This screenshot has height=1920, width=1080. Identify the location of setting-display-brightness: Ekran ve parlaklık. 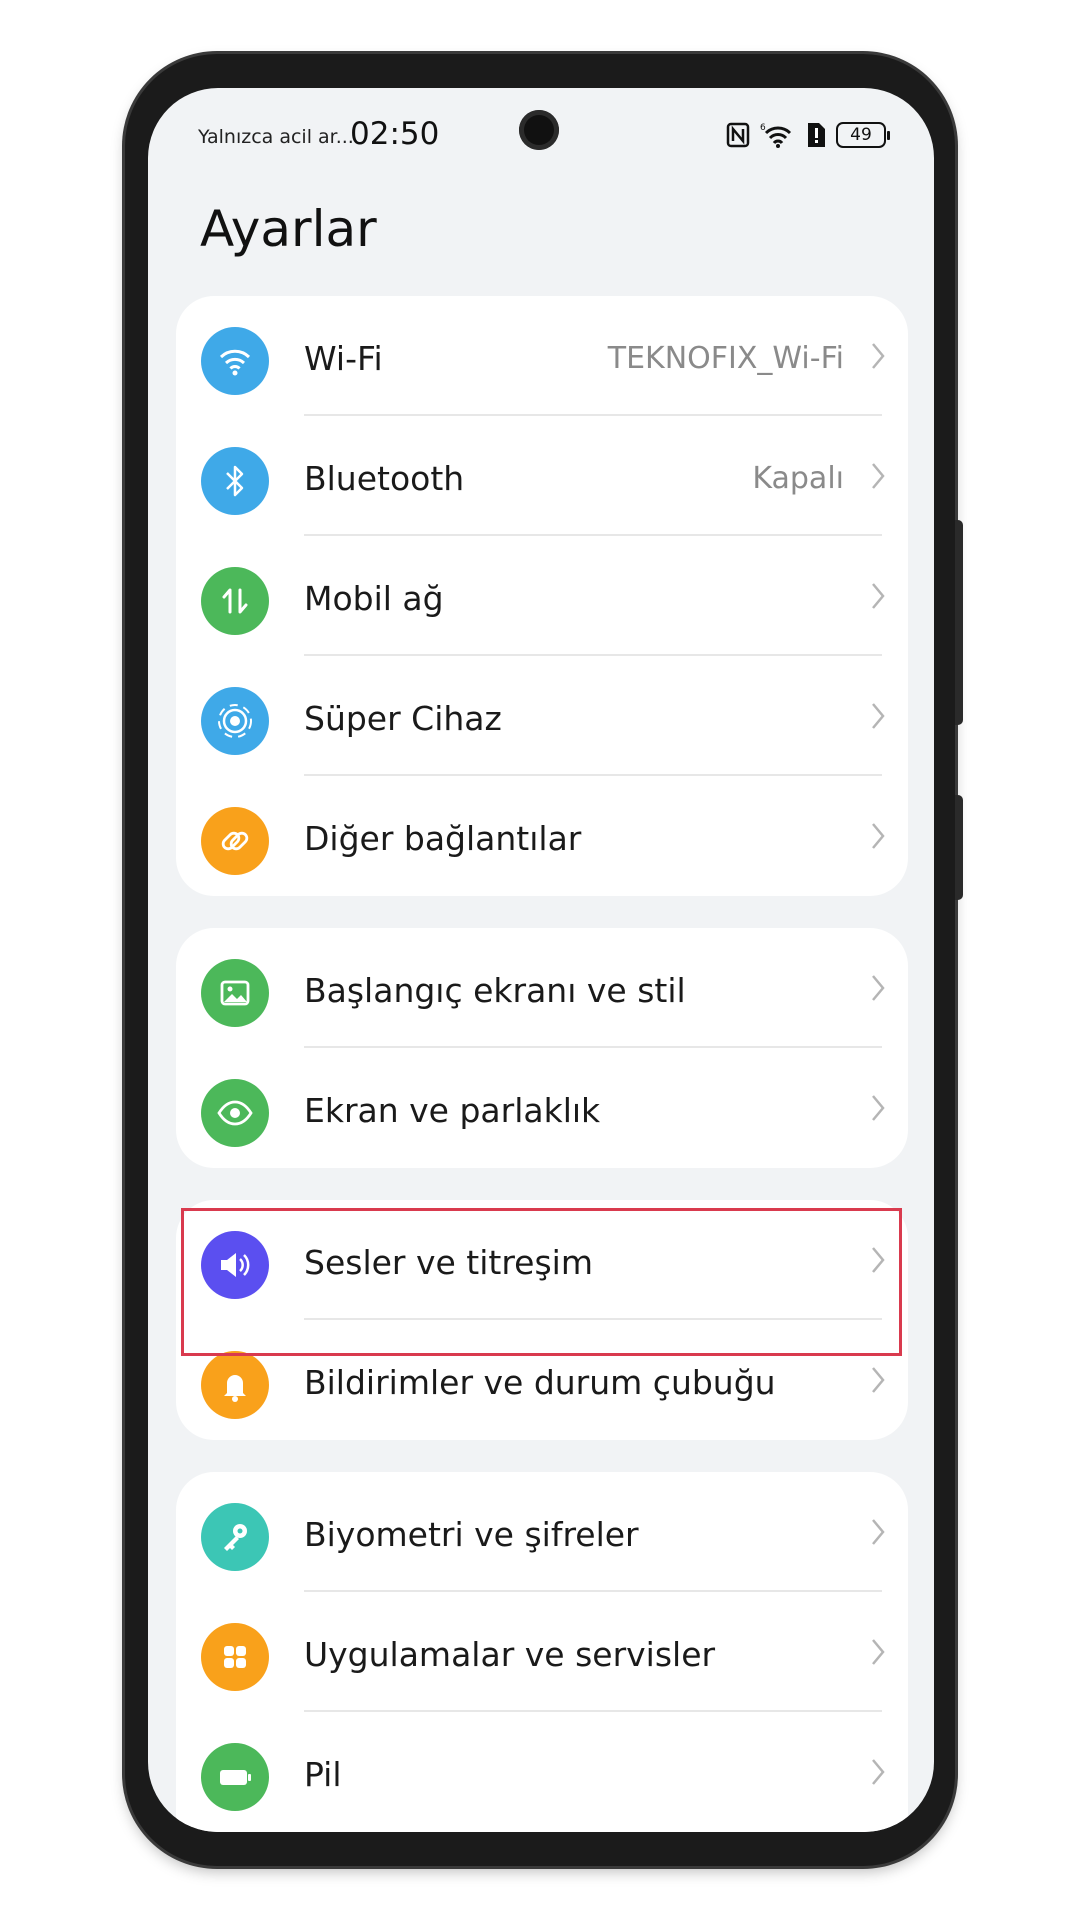
(542, 1108).